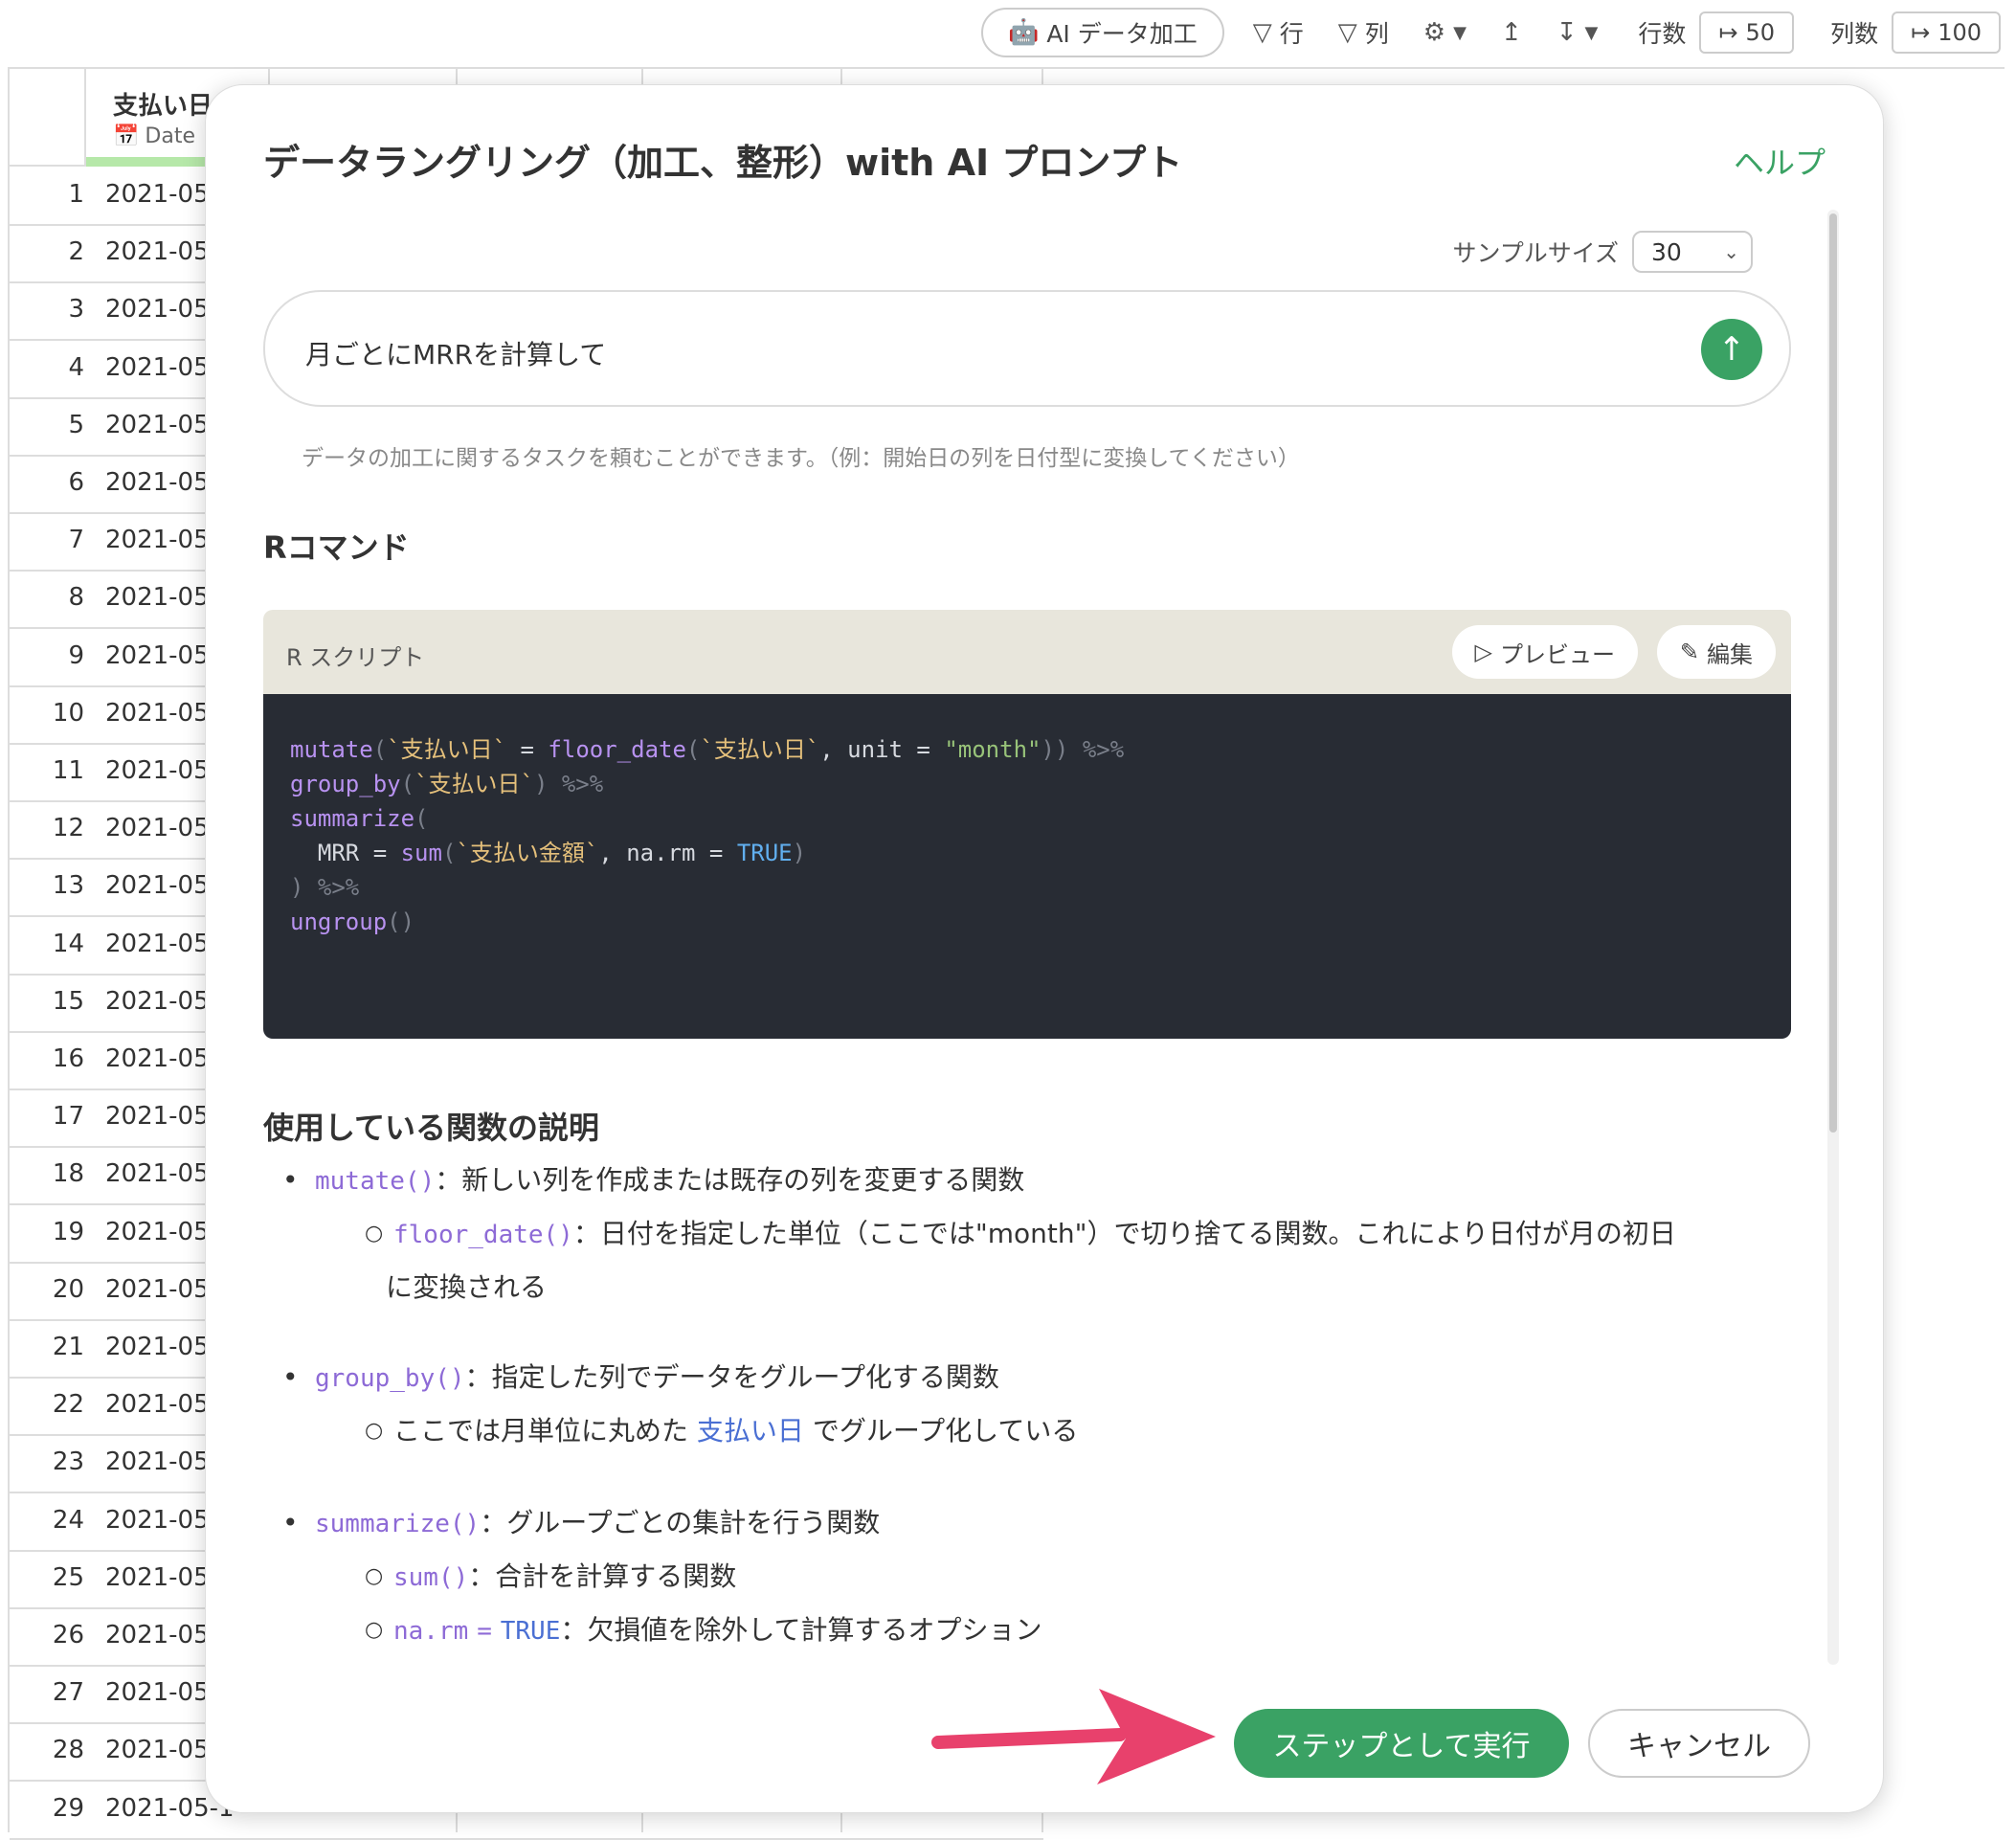  I want to click on settings-dropdown: ⚙ ▼, so click(1445, 33).